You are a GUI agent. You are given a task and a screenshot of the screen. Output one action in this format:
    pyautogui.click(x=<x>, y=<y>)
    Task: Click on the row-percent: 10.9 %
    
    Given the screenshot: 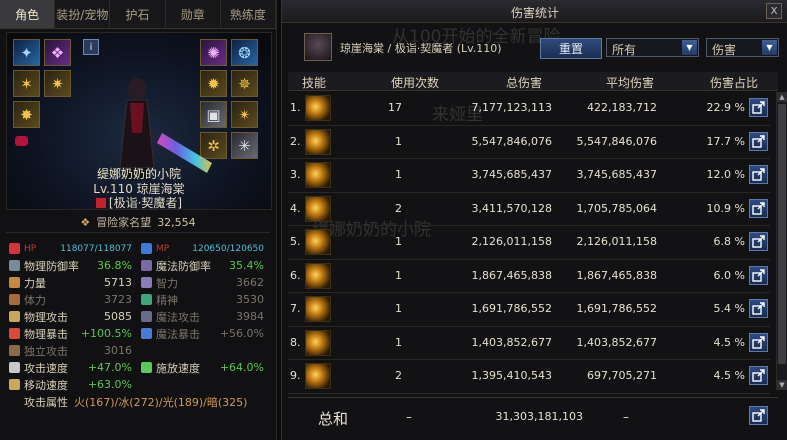 What is the action you would take?
    pyautogui.click(x=725, y=208)
    